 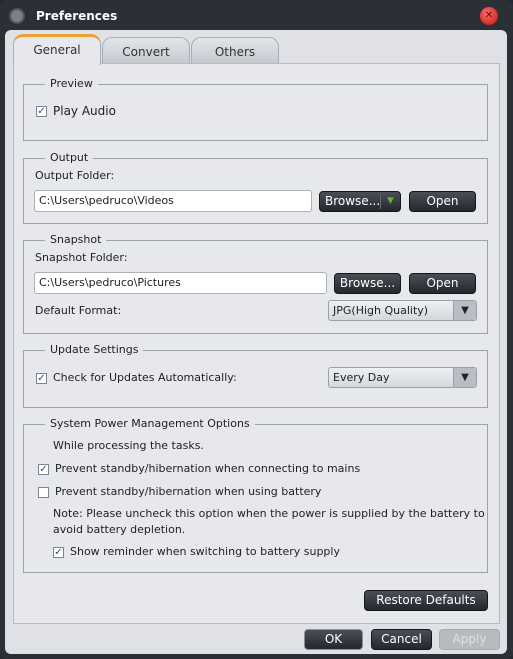 I want to click on tab-convert: Convert, so click(x=146, y=50).